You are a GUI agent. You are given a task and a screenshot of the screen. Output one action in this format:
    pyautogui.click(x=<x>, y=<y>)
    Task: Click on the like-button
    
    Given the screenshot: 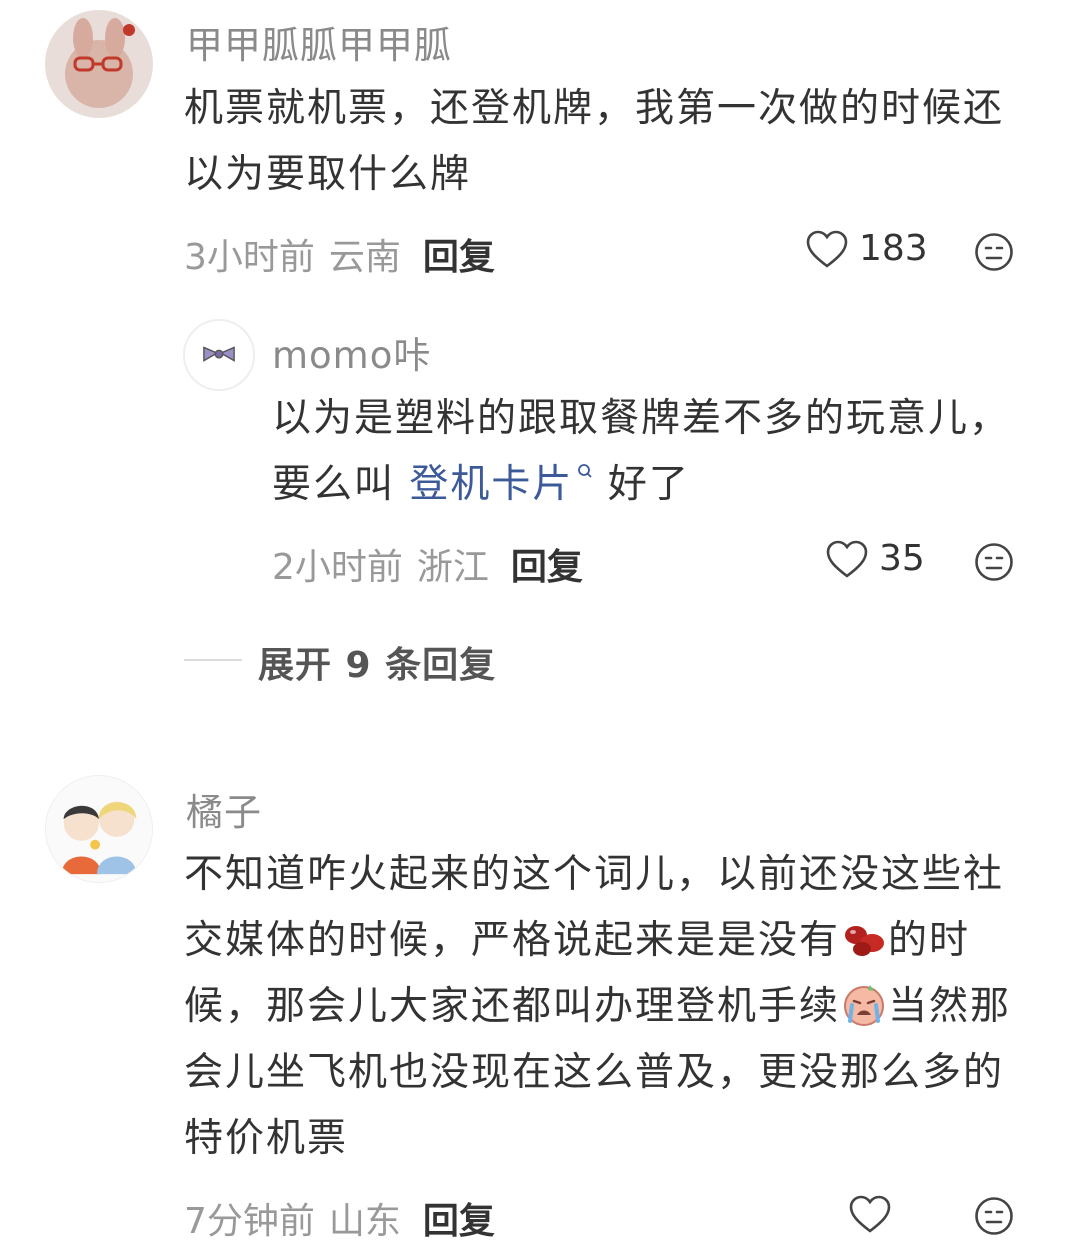 What is the action you would take?
    pyautogui.click(x=875, y=1214)
    